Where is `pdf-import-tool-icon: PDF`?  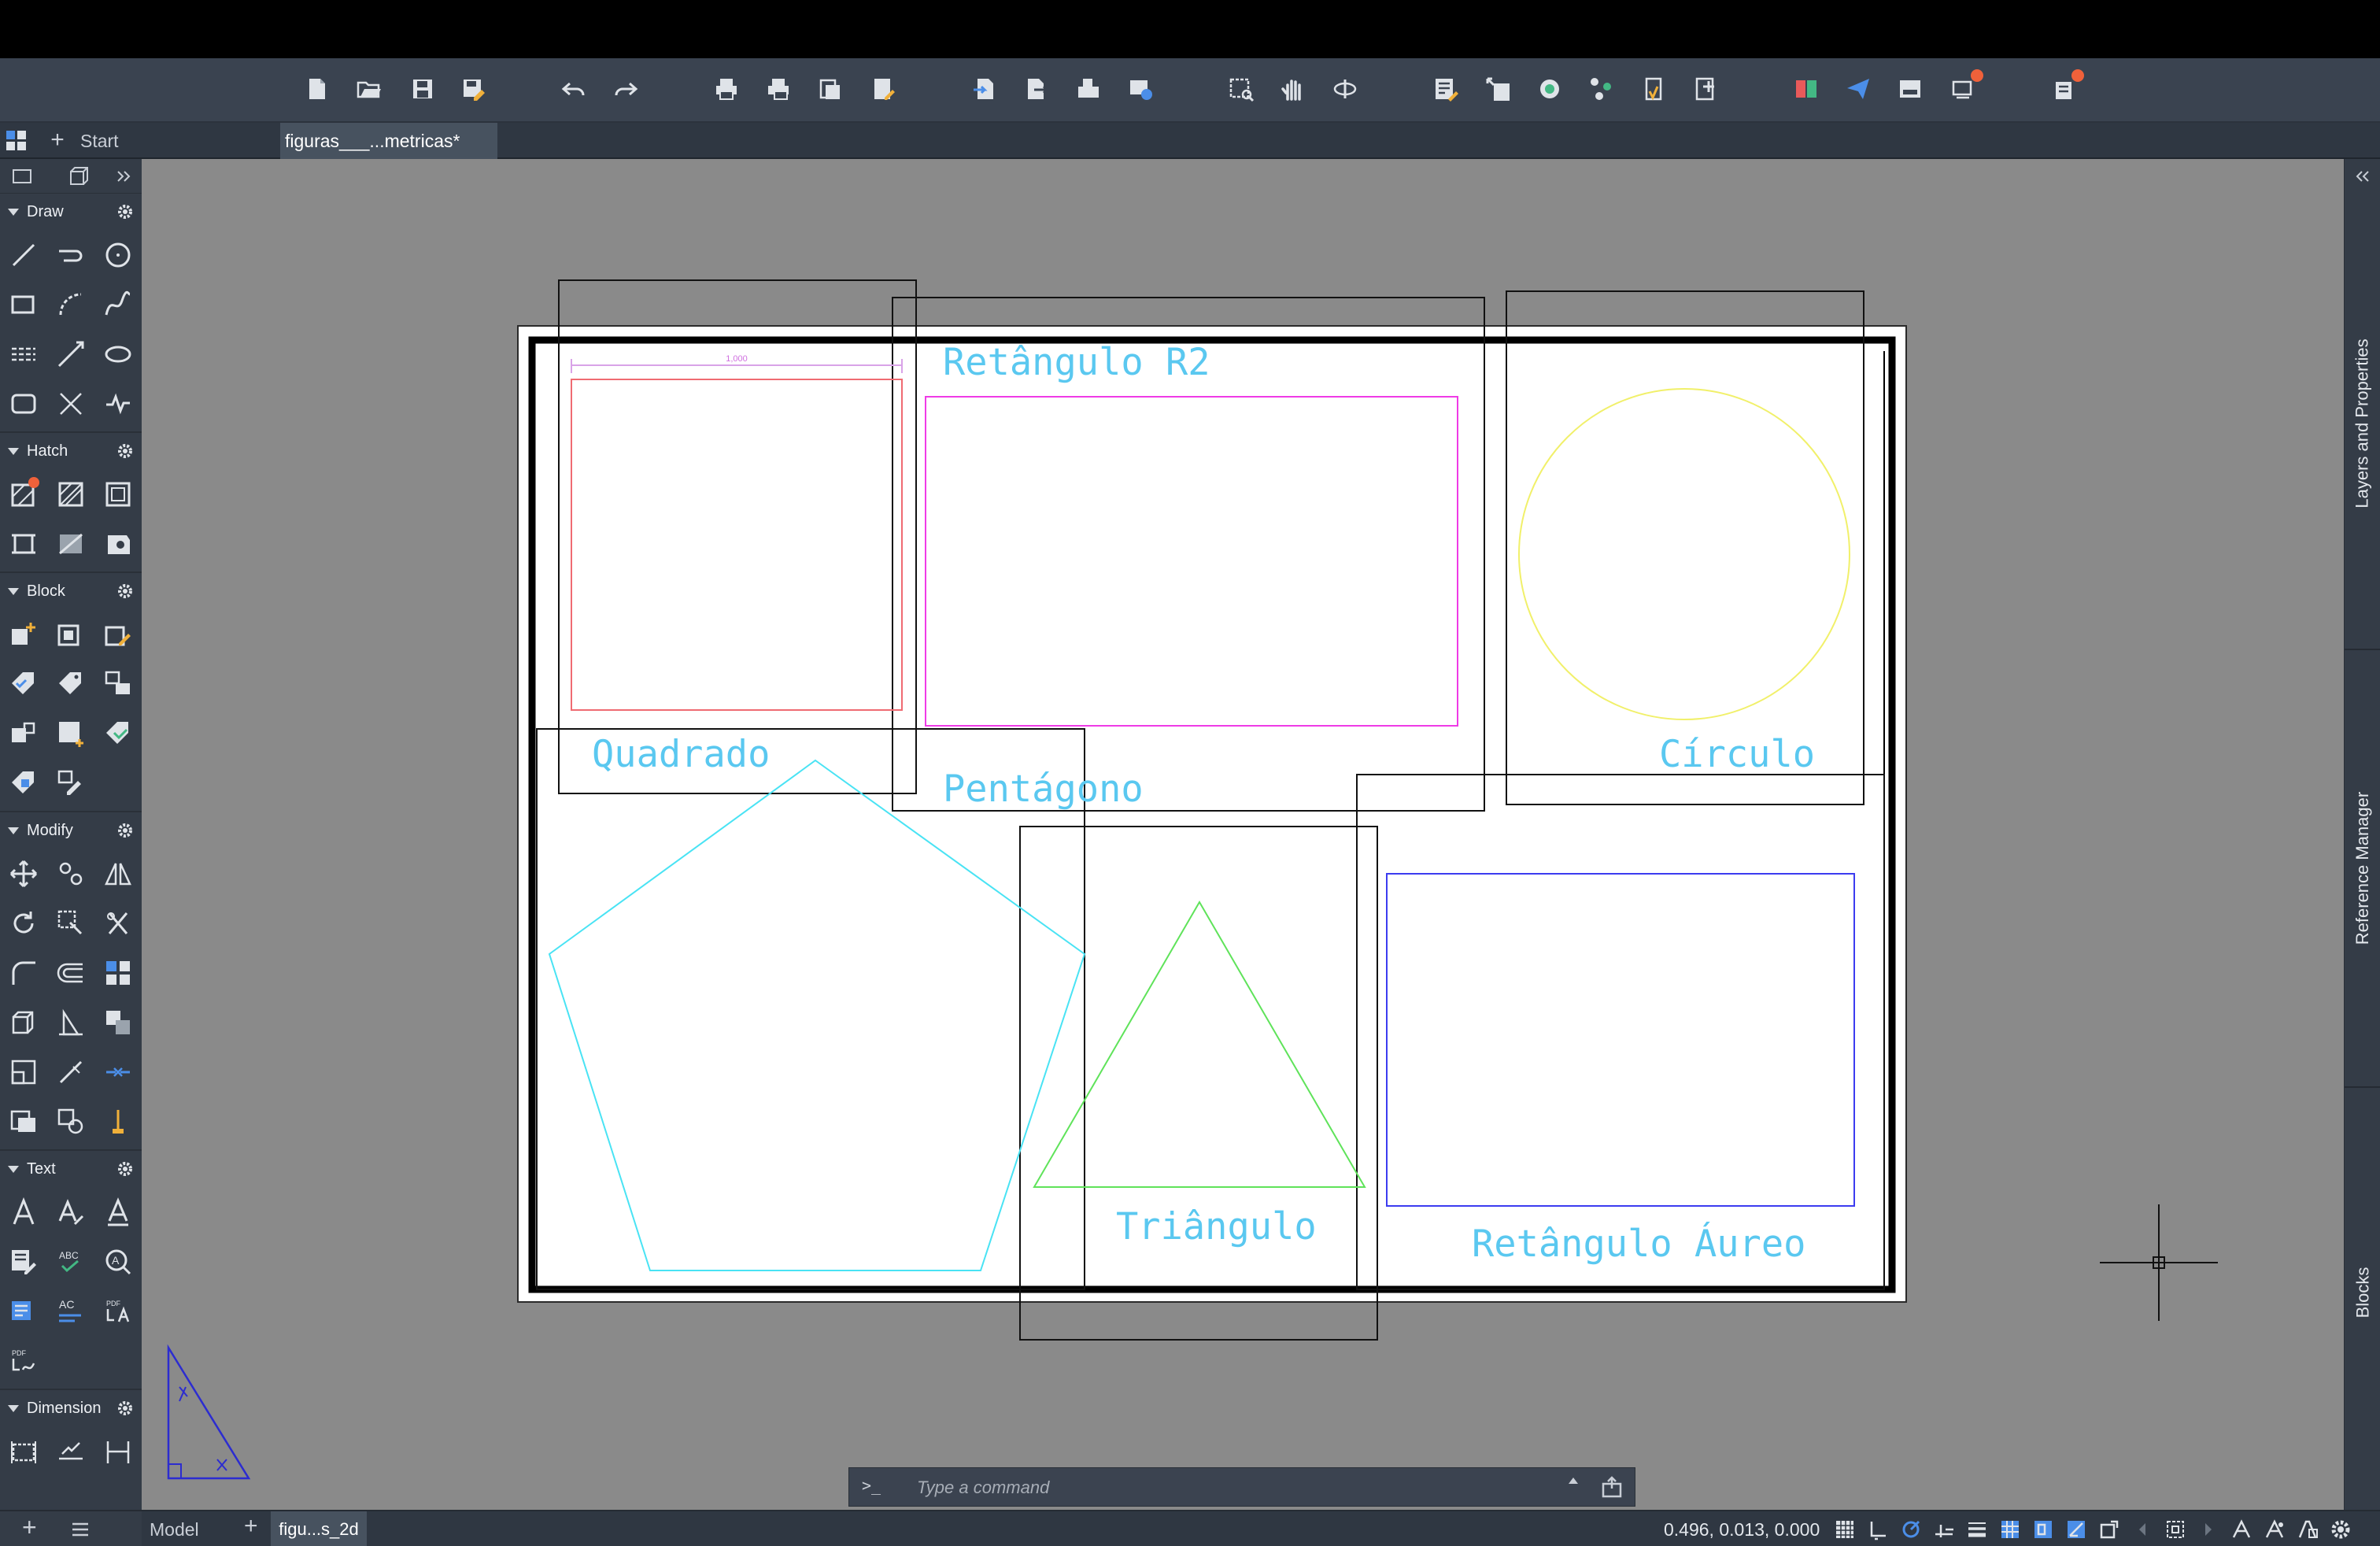
pdf-import-tool-icon: PDF is located at coordinates (23, 1360).